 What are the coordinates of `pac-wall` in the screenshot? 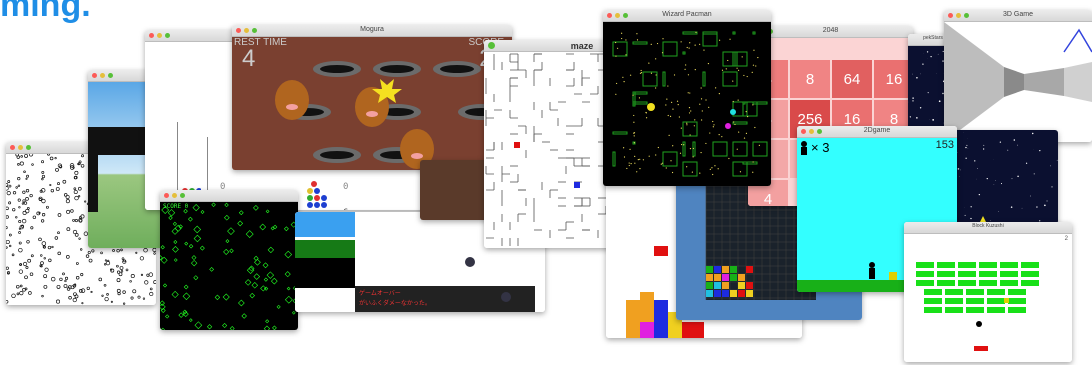 It's located at (760, 103).